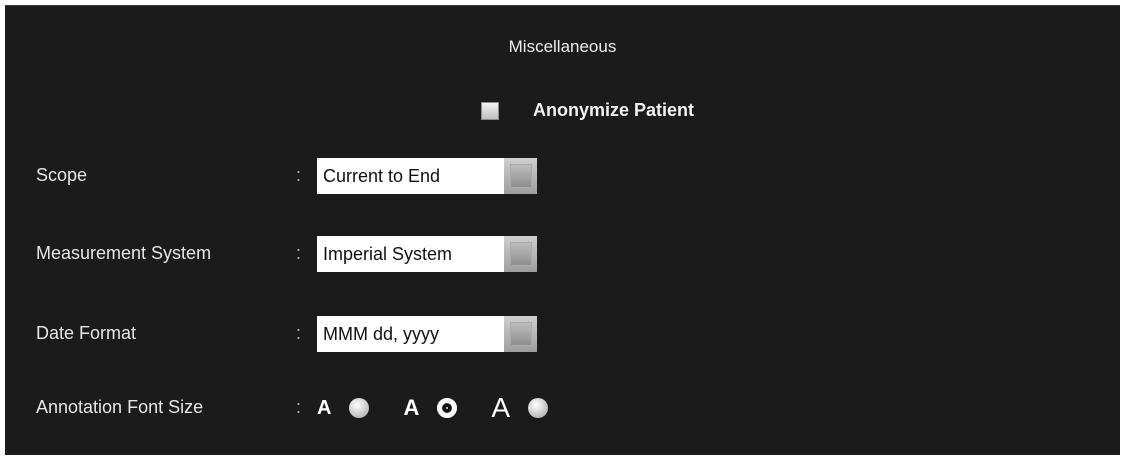 The height and width of the screenshot is (457, 1123). I want to click on date-format-dropdown-button, so click(520, 334).